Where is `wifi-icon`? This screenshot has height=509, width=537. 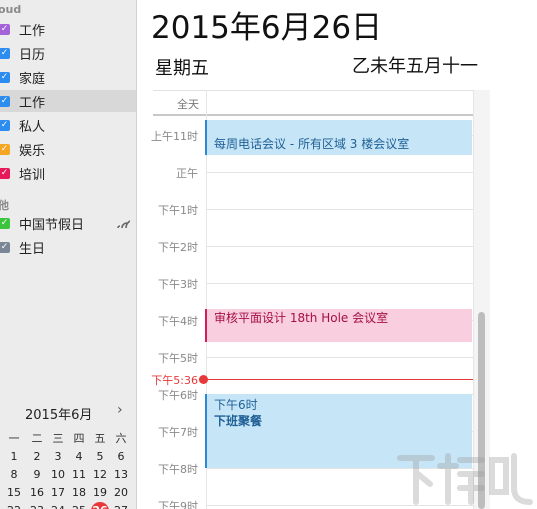 wifi-icon is located at coordinates (123, 224).